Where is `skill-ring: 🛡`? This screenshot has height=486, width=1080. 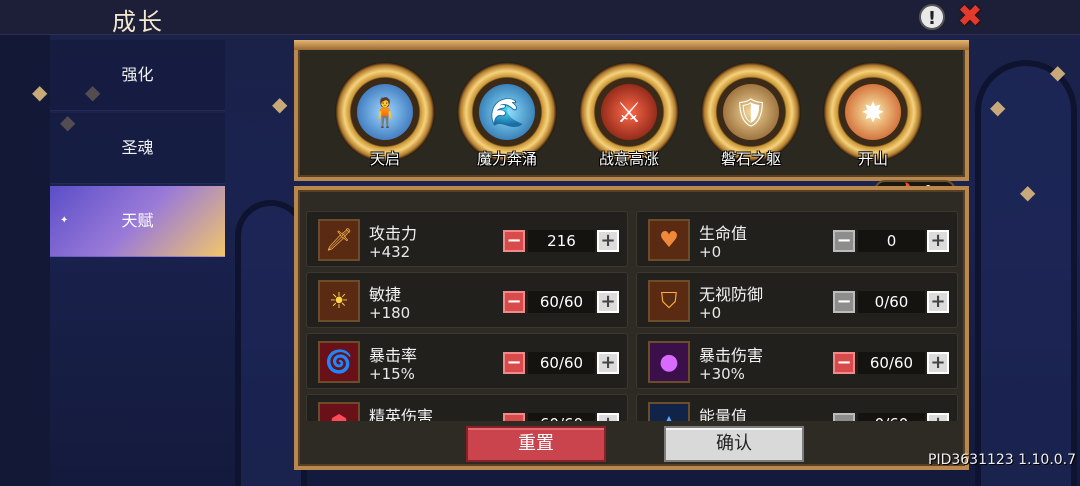 skill-ring: 🛡 is located at coordinates (751, 112).